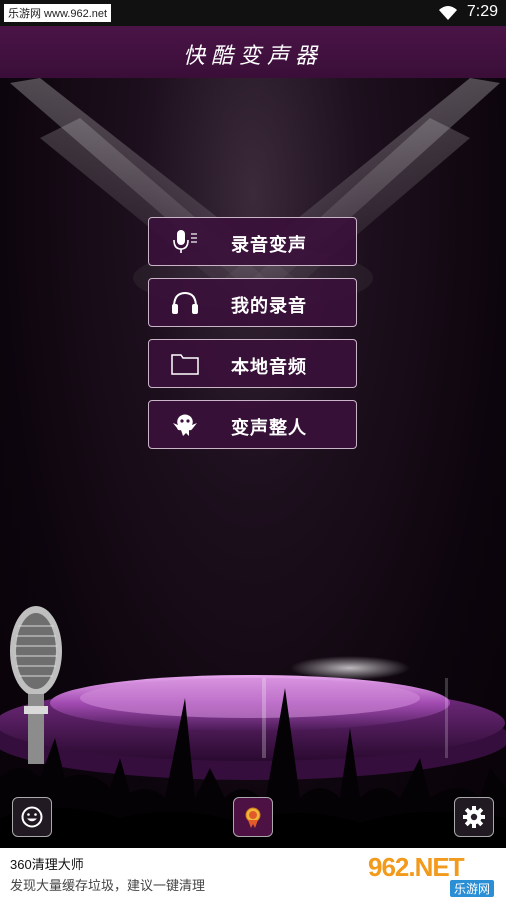  What do you see at coordinates (47, 864) in the screenshot?
I see `ad-title: 360清理大师` at bounding box center [47, 864].